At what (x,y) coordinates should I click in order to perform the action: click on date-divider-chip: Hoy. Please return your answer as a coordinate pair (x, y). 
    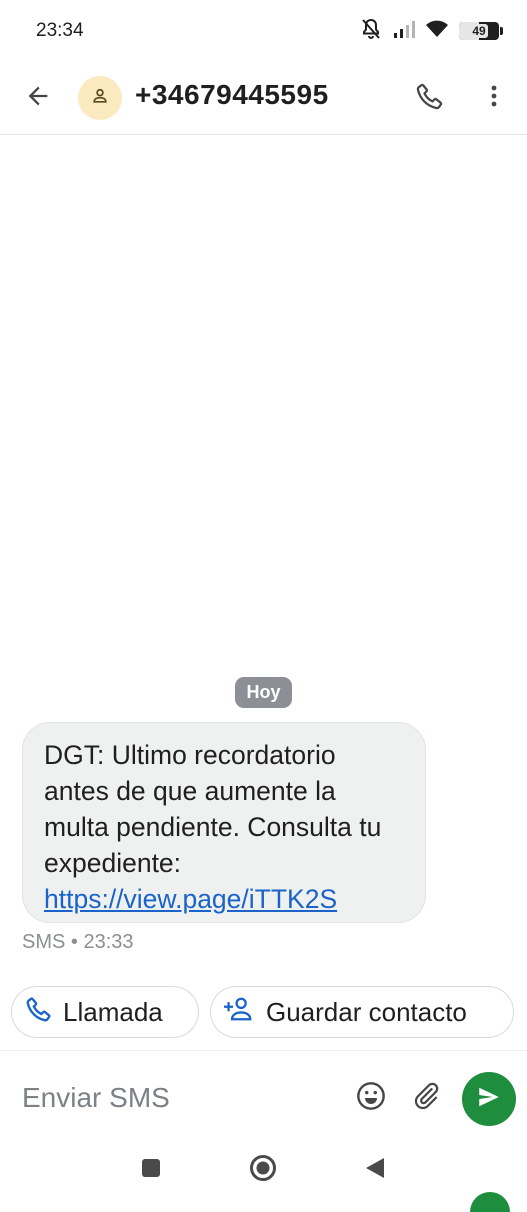
    Looking at the image, I should click on (263, 692).